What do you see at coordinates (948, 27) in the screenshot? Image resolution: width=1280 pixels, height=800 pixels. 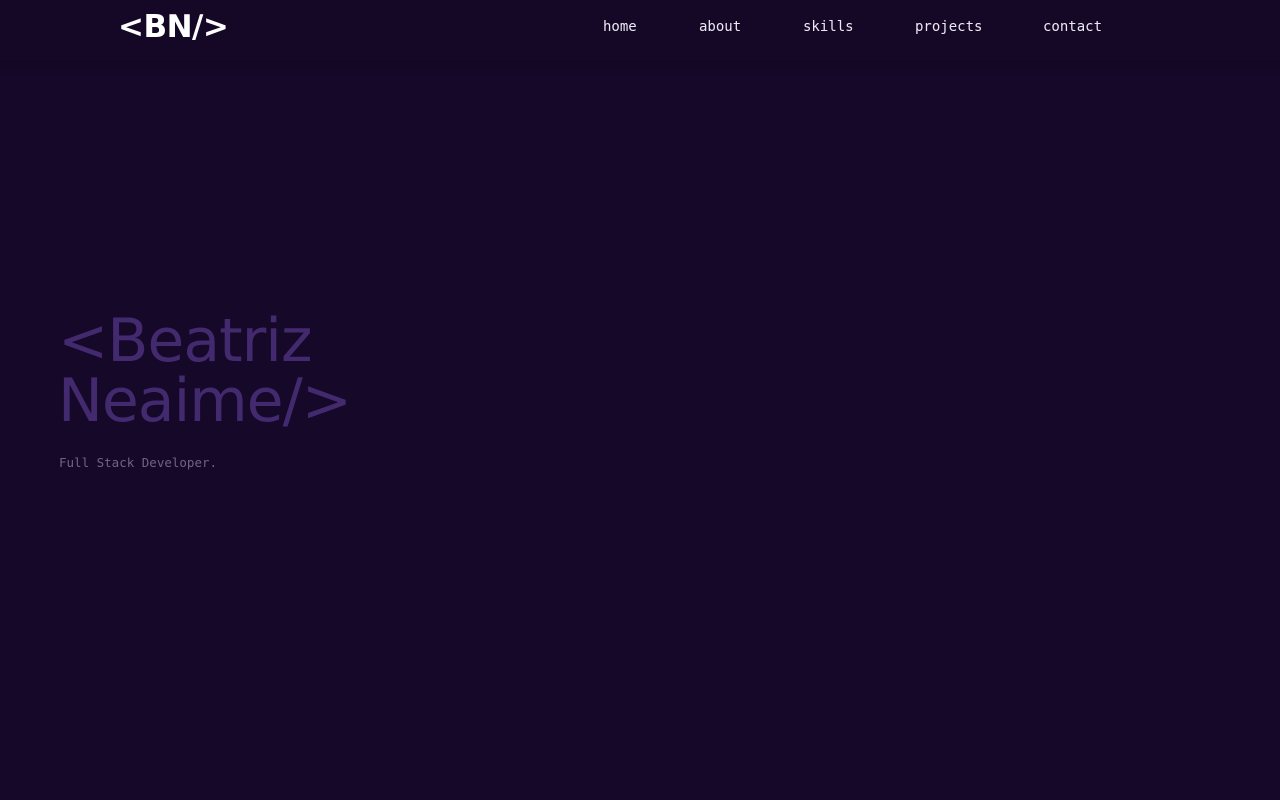 I see `nav-link-projects: projects` at bounding box center [948, 27].